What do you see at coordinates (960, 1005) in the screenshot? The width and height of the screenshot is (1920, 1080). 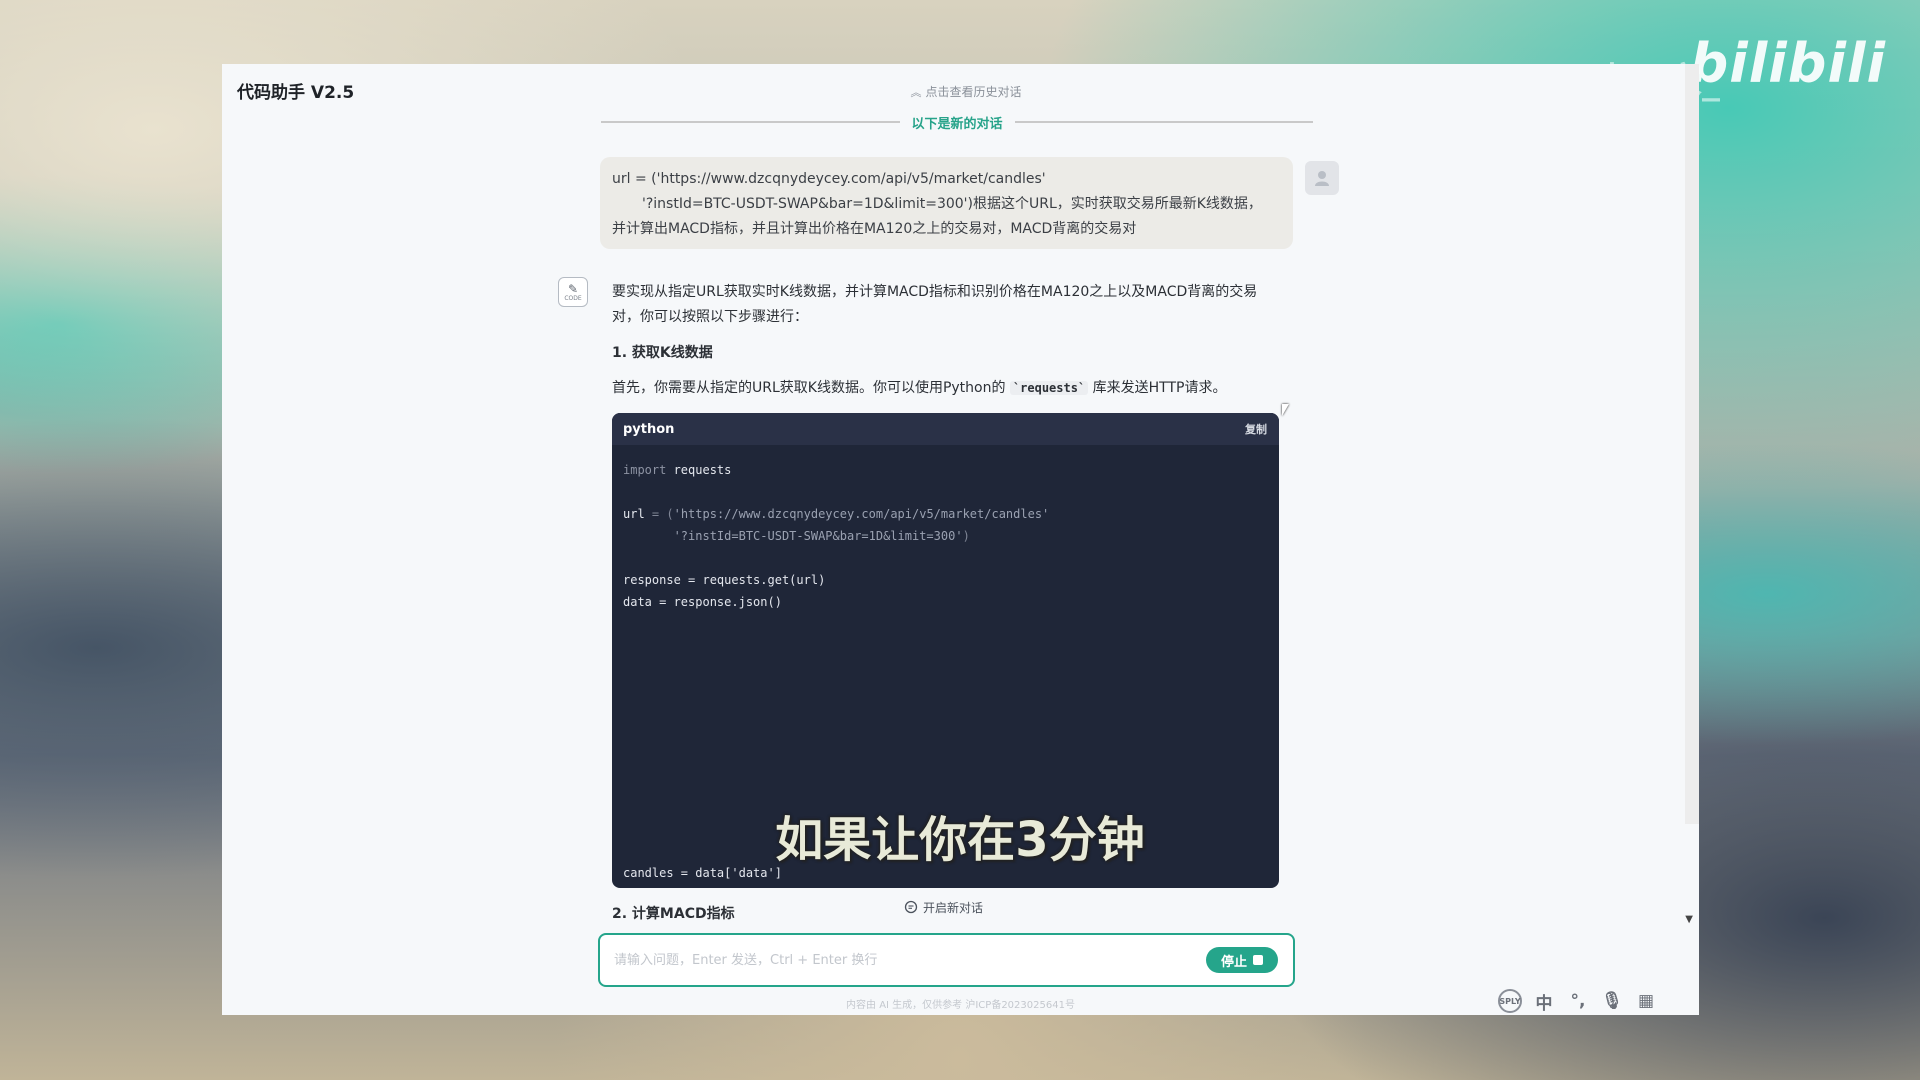 I see `footer-disclaimer: 内容由 AI 生成，仅供参考 沪ICP备2023025641号` at bounding box center [960, 1005].